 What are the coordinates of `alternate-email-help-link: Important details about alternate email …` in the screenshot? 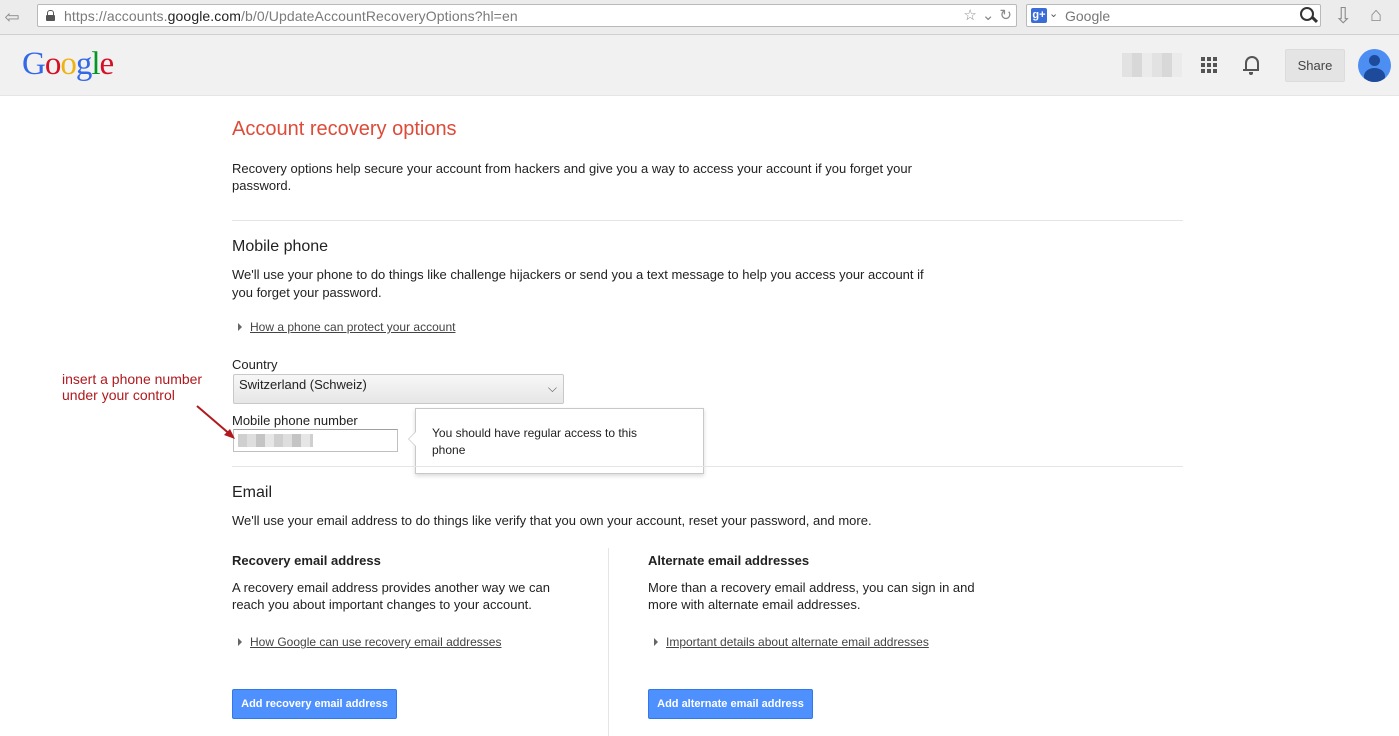 It's located at (791, 642).